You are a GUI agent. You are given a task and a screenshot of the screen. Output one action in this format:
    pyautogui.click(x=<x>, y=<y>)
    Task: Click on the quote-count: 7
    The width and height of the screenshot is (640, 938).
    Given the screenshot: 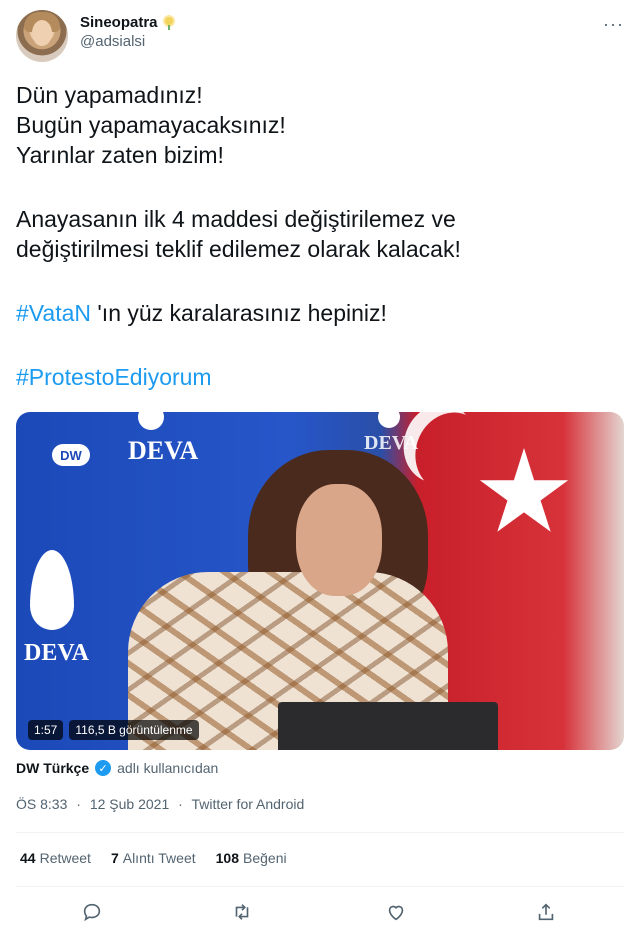 What is the action you would take?
    pyautogui.click(x=114, y=858)
    